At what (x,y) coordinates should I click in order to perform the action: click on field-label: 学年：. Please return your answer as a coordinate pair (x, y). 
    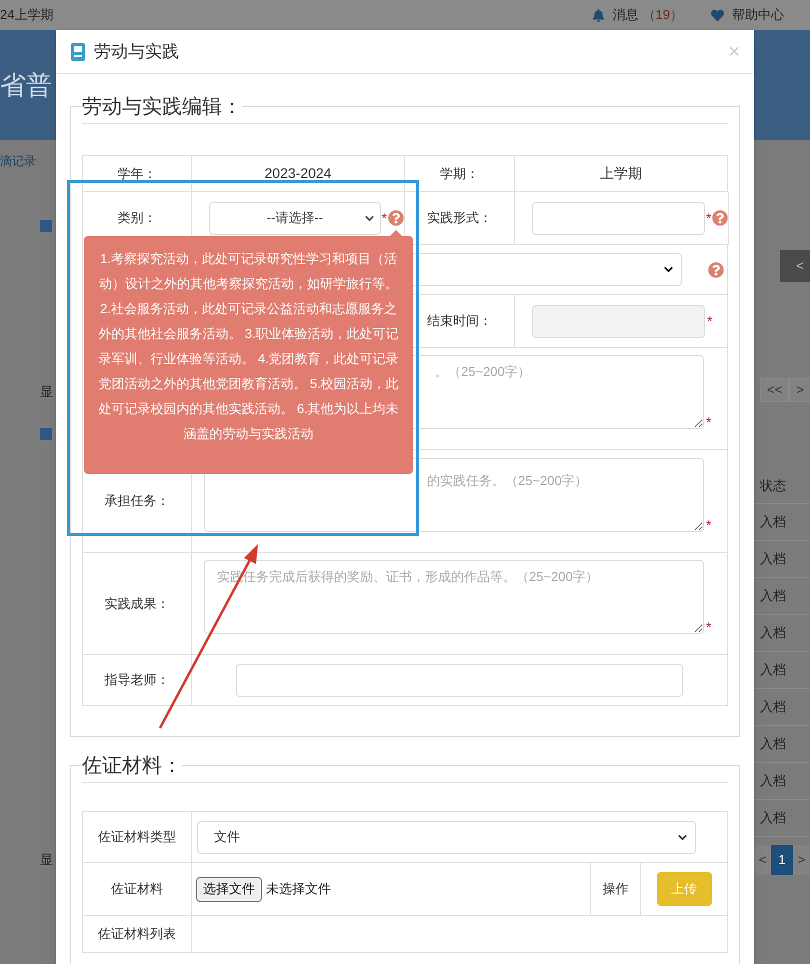
    Looking at the image, I should click on (137, 173).